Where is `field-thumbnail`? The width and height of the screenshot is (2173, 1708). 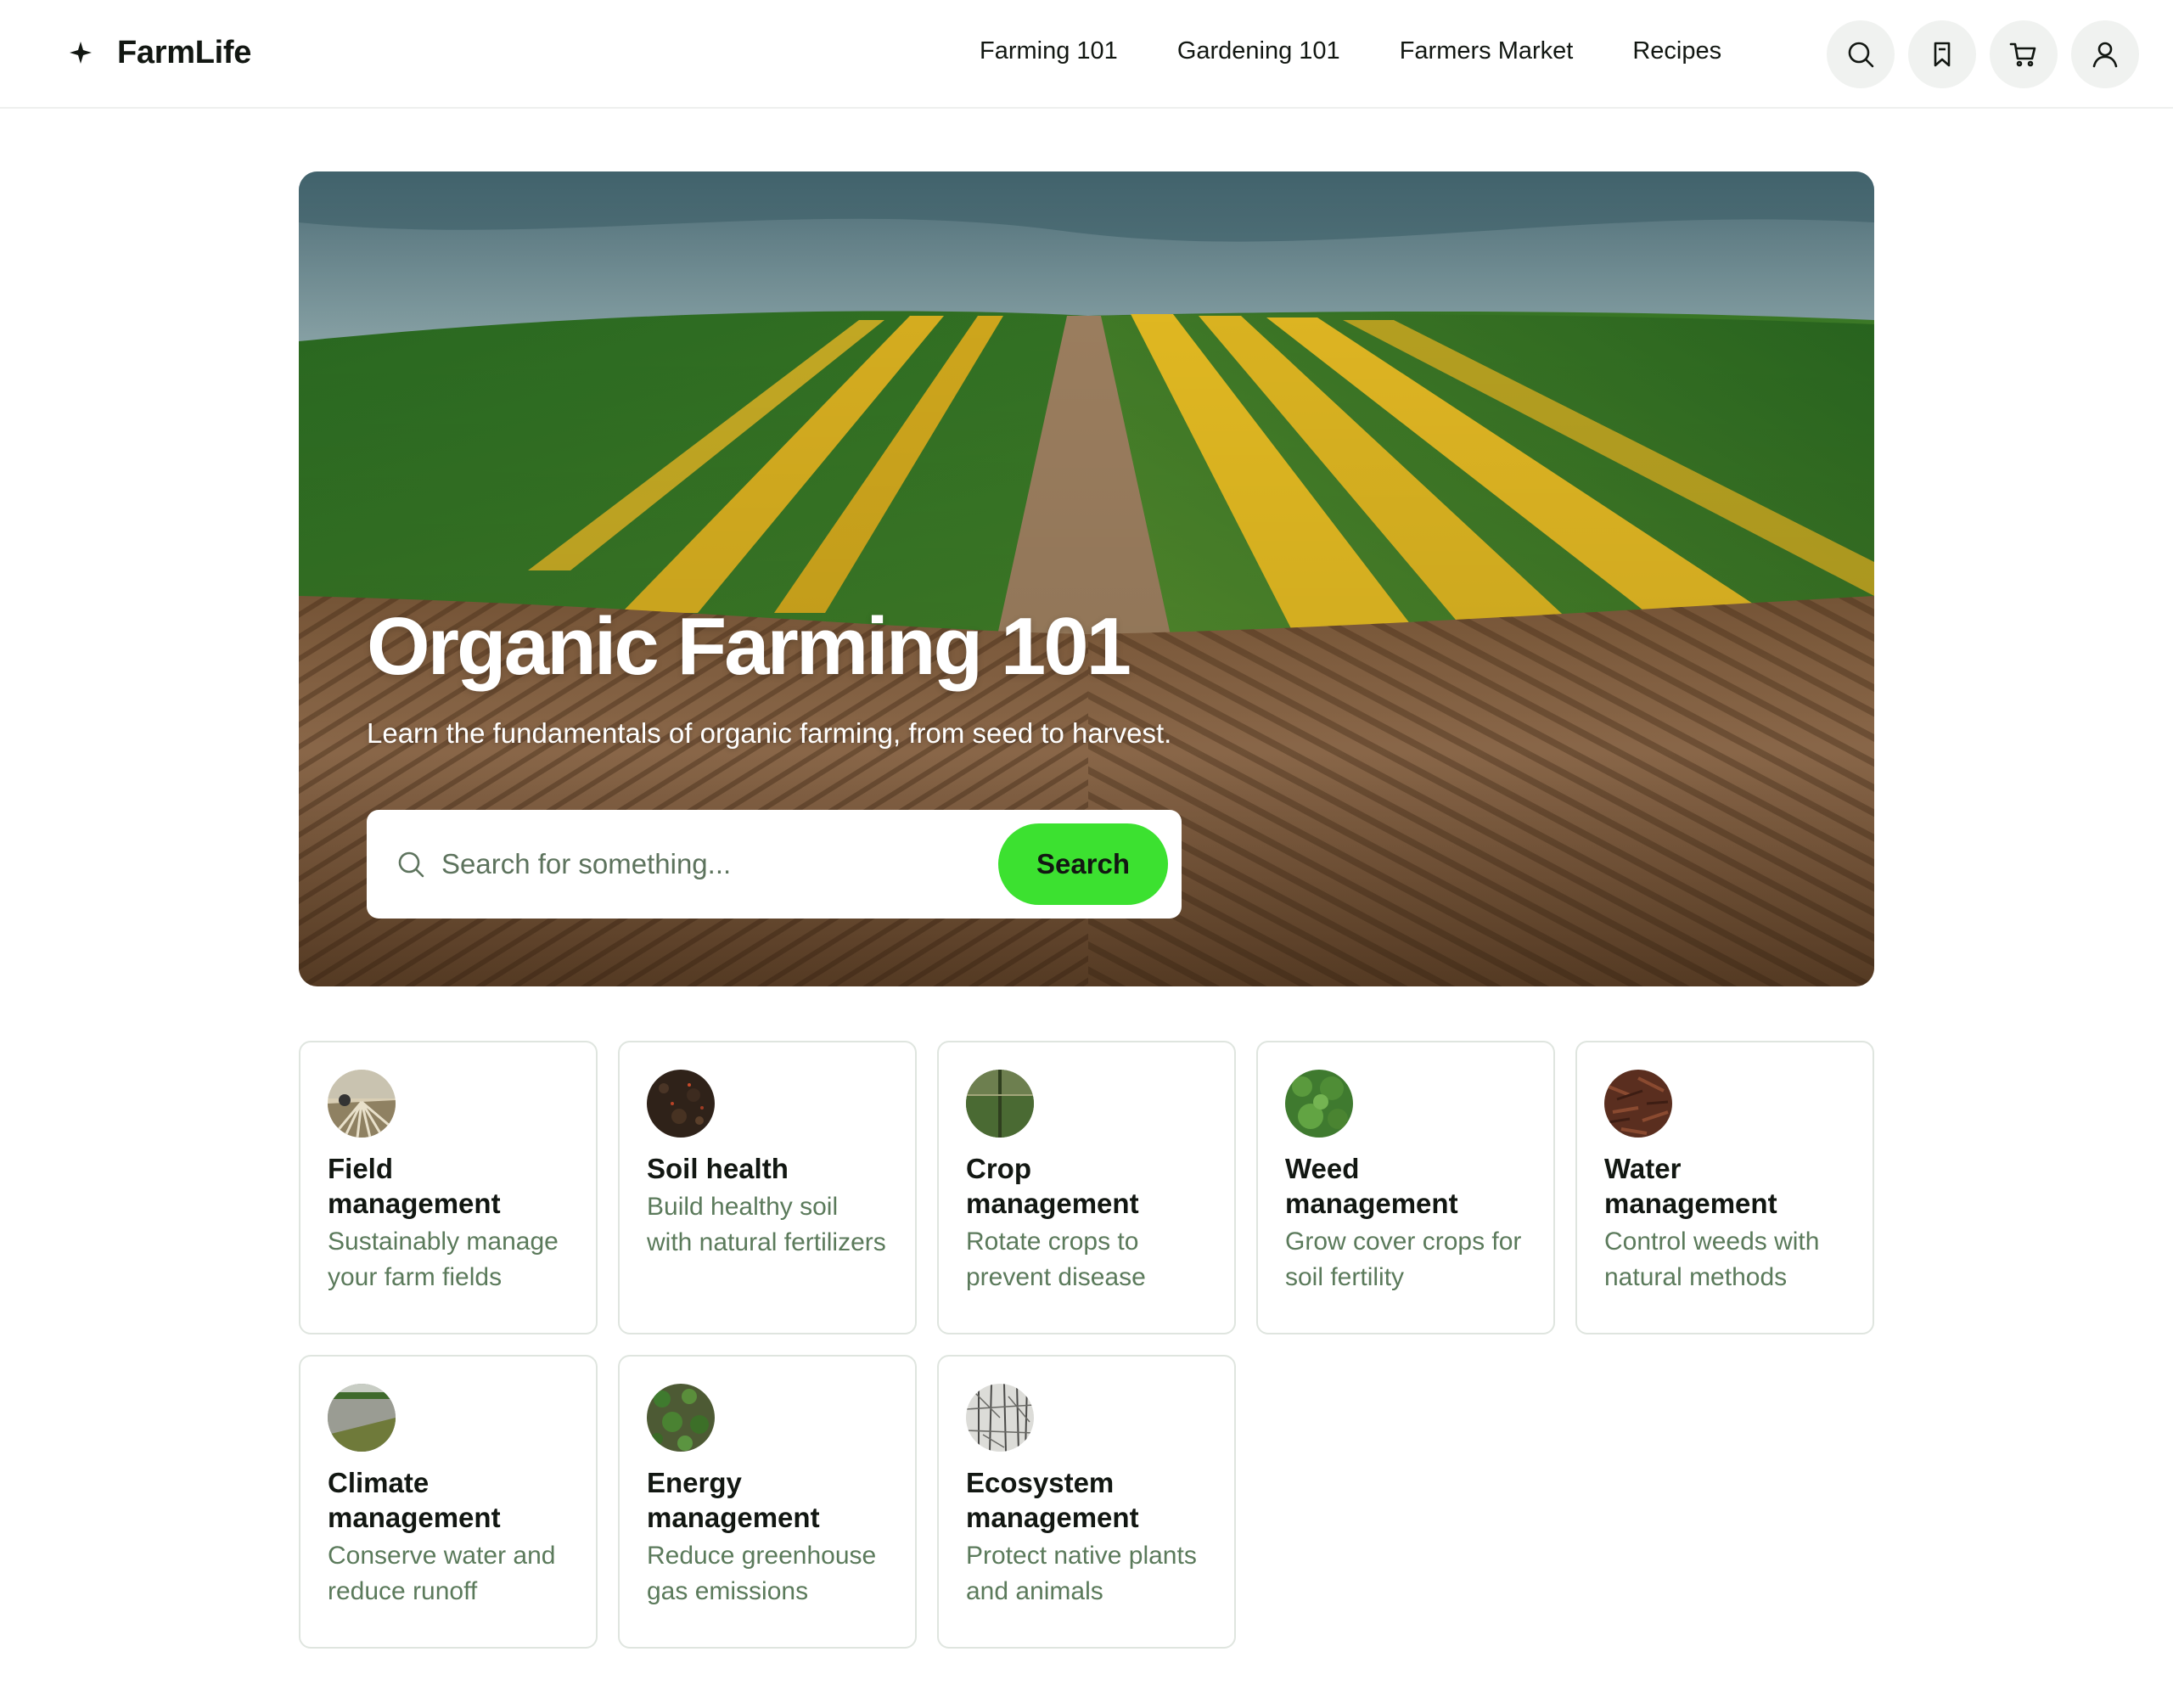
field-thumbnail is located at coordinates (362, 1104).